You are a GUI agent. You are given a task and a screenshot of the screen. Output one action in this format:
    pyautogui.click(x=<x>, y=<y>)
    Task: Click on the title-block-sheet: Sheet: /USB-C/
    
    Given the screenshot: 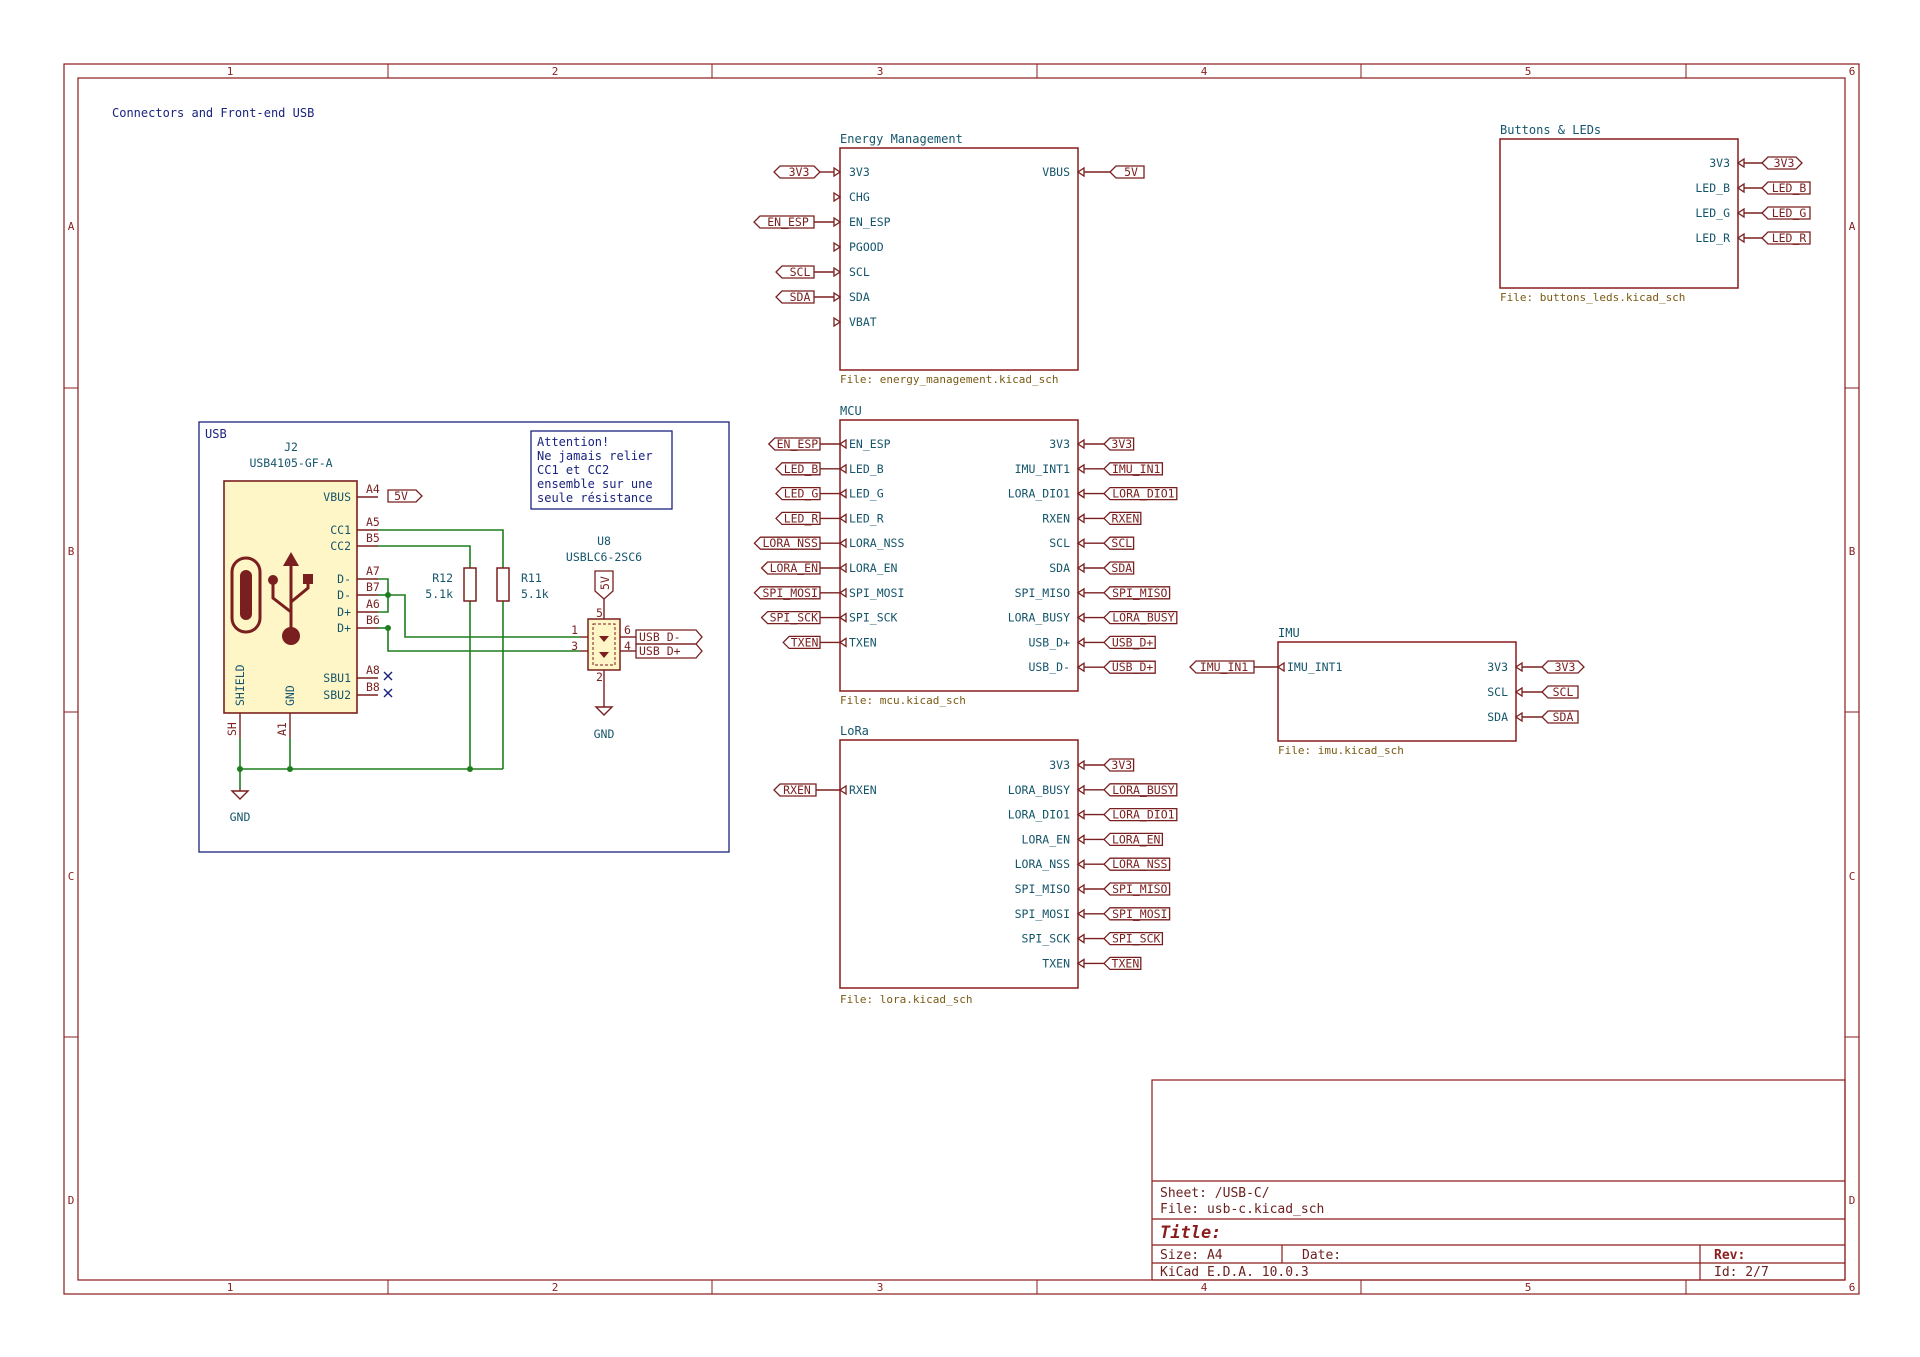 What is the action you would take?
    pyautogui.click(x=1215, y=1193)
    